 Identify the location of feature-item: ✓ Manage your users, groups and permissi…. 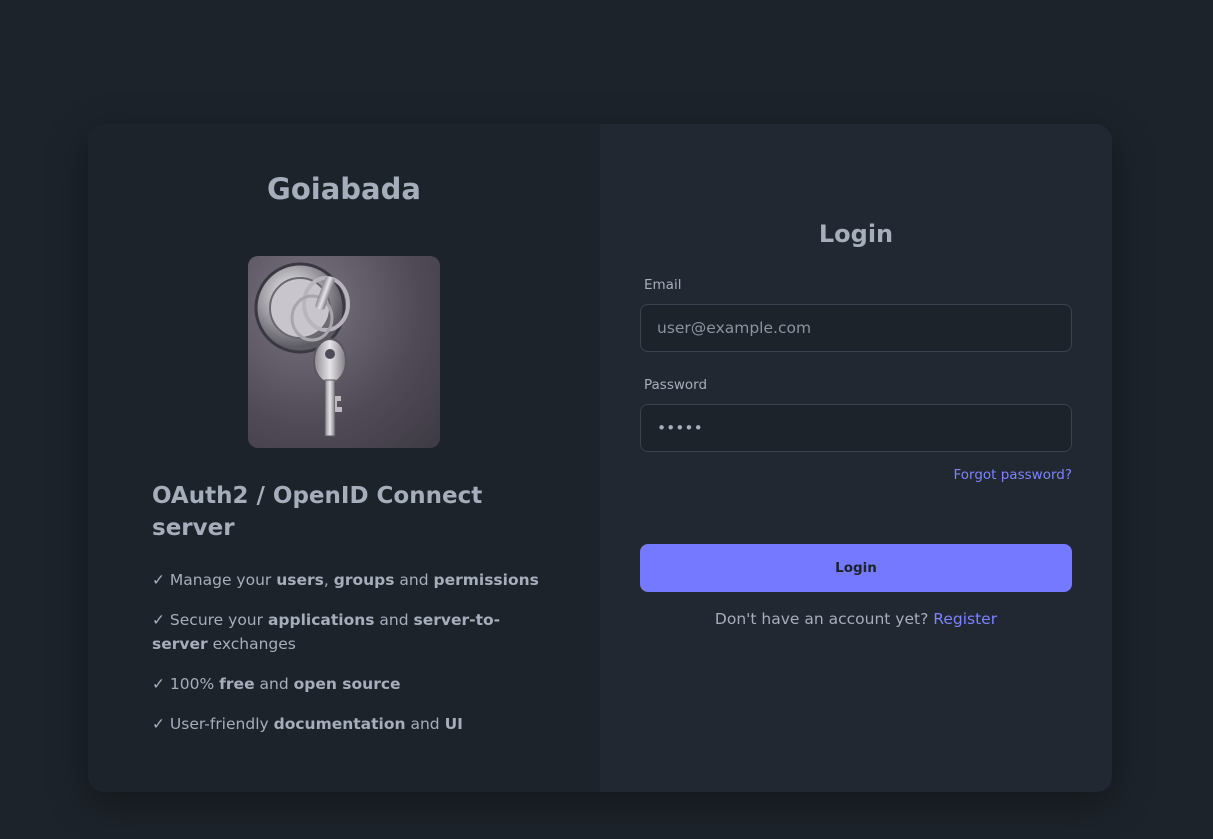
(345, 580).